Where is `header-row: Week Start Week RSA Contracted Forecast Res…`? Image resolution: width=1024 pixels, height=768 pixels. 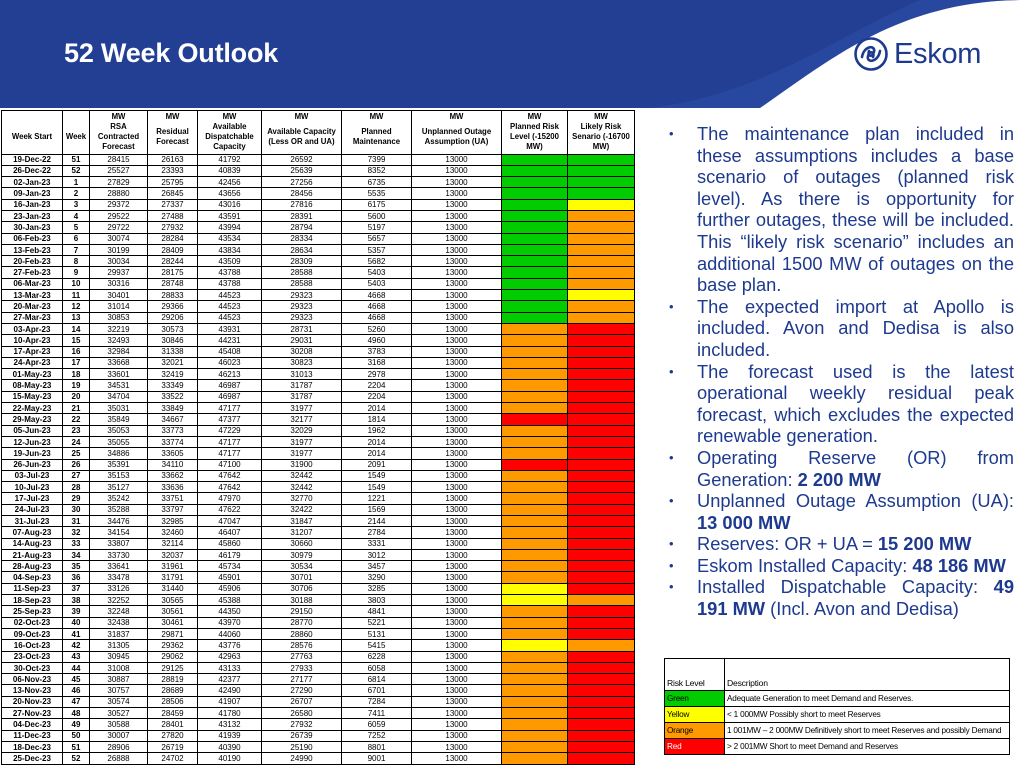 header-row: Week Start Week RSA Contracted Forecast Res… is located at coordinates (318, 138).